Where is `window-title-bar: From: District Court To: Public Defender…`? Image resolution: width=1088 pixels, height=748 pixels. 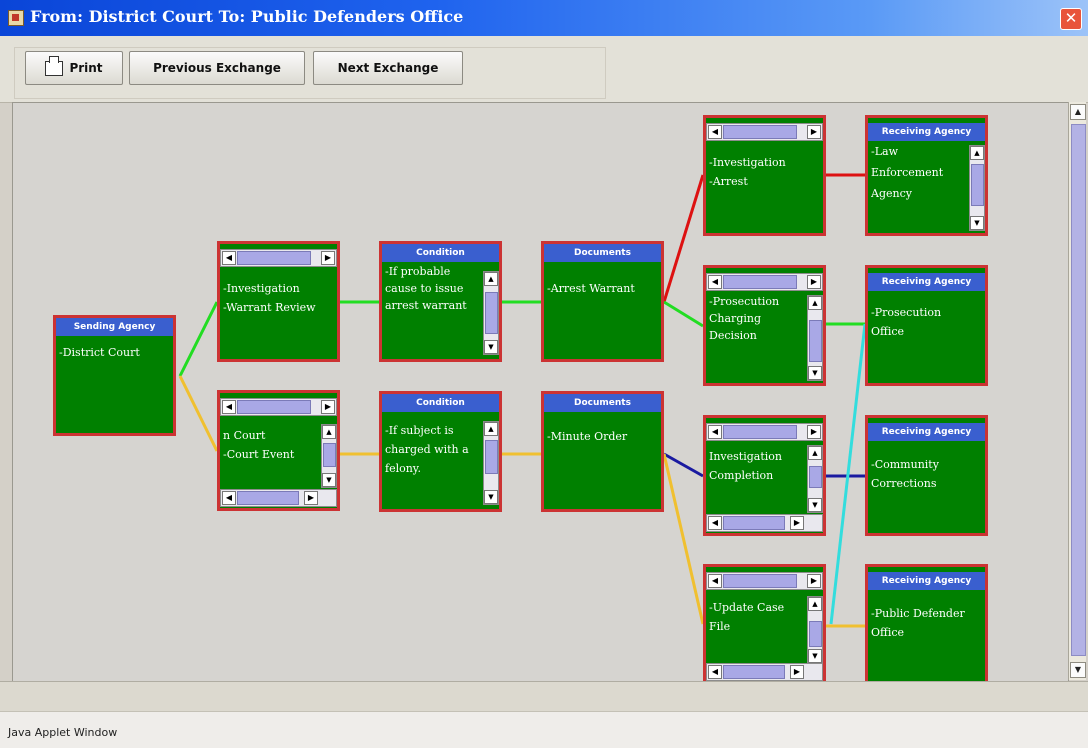
window-title-bar: From: District Court To: Public Defender… is located at coordinates (544, 18).